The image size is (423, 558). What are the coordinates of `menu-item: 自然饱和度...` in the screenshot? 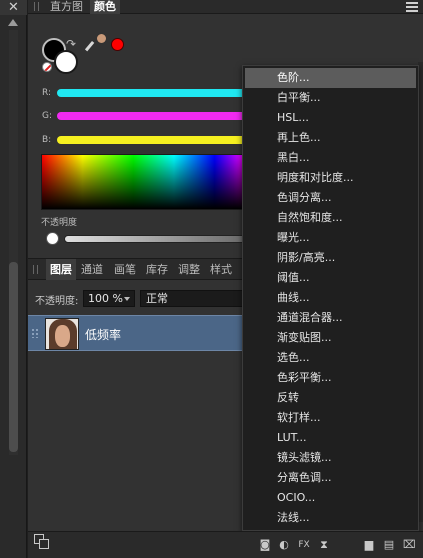 It's located at (330, 218).